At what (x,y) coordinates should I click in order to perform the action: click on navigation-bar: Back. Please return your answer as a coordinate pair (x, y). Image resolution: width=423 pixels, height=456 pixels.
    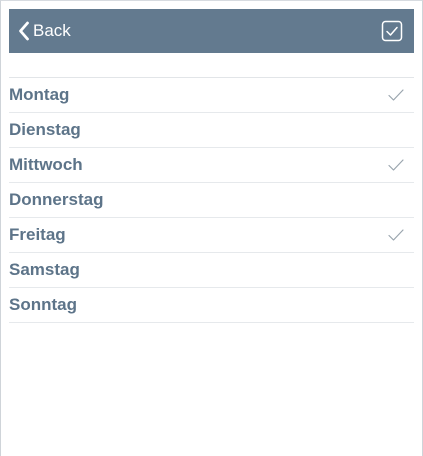
    Looking at the image, I should click on (211, 31).